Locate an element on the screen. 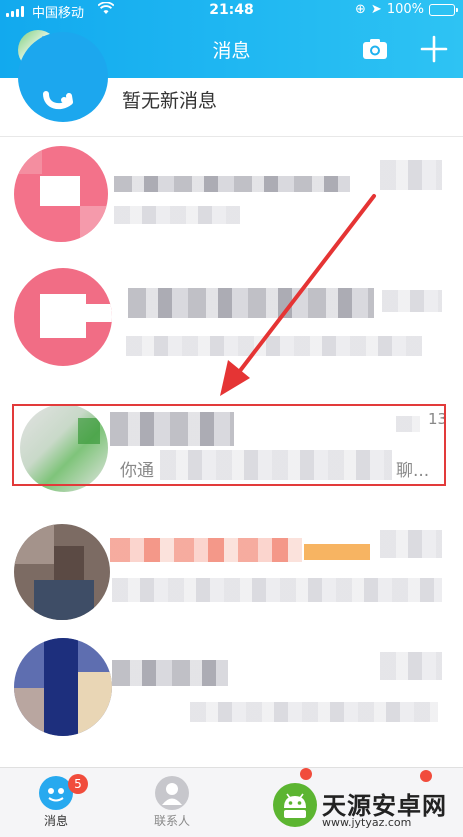  add-button is located at coordinates (434, 49).